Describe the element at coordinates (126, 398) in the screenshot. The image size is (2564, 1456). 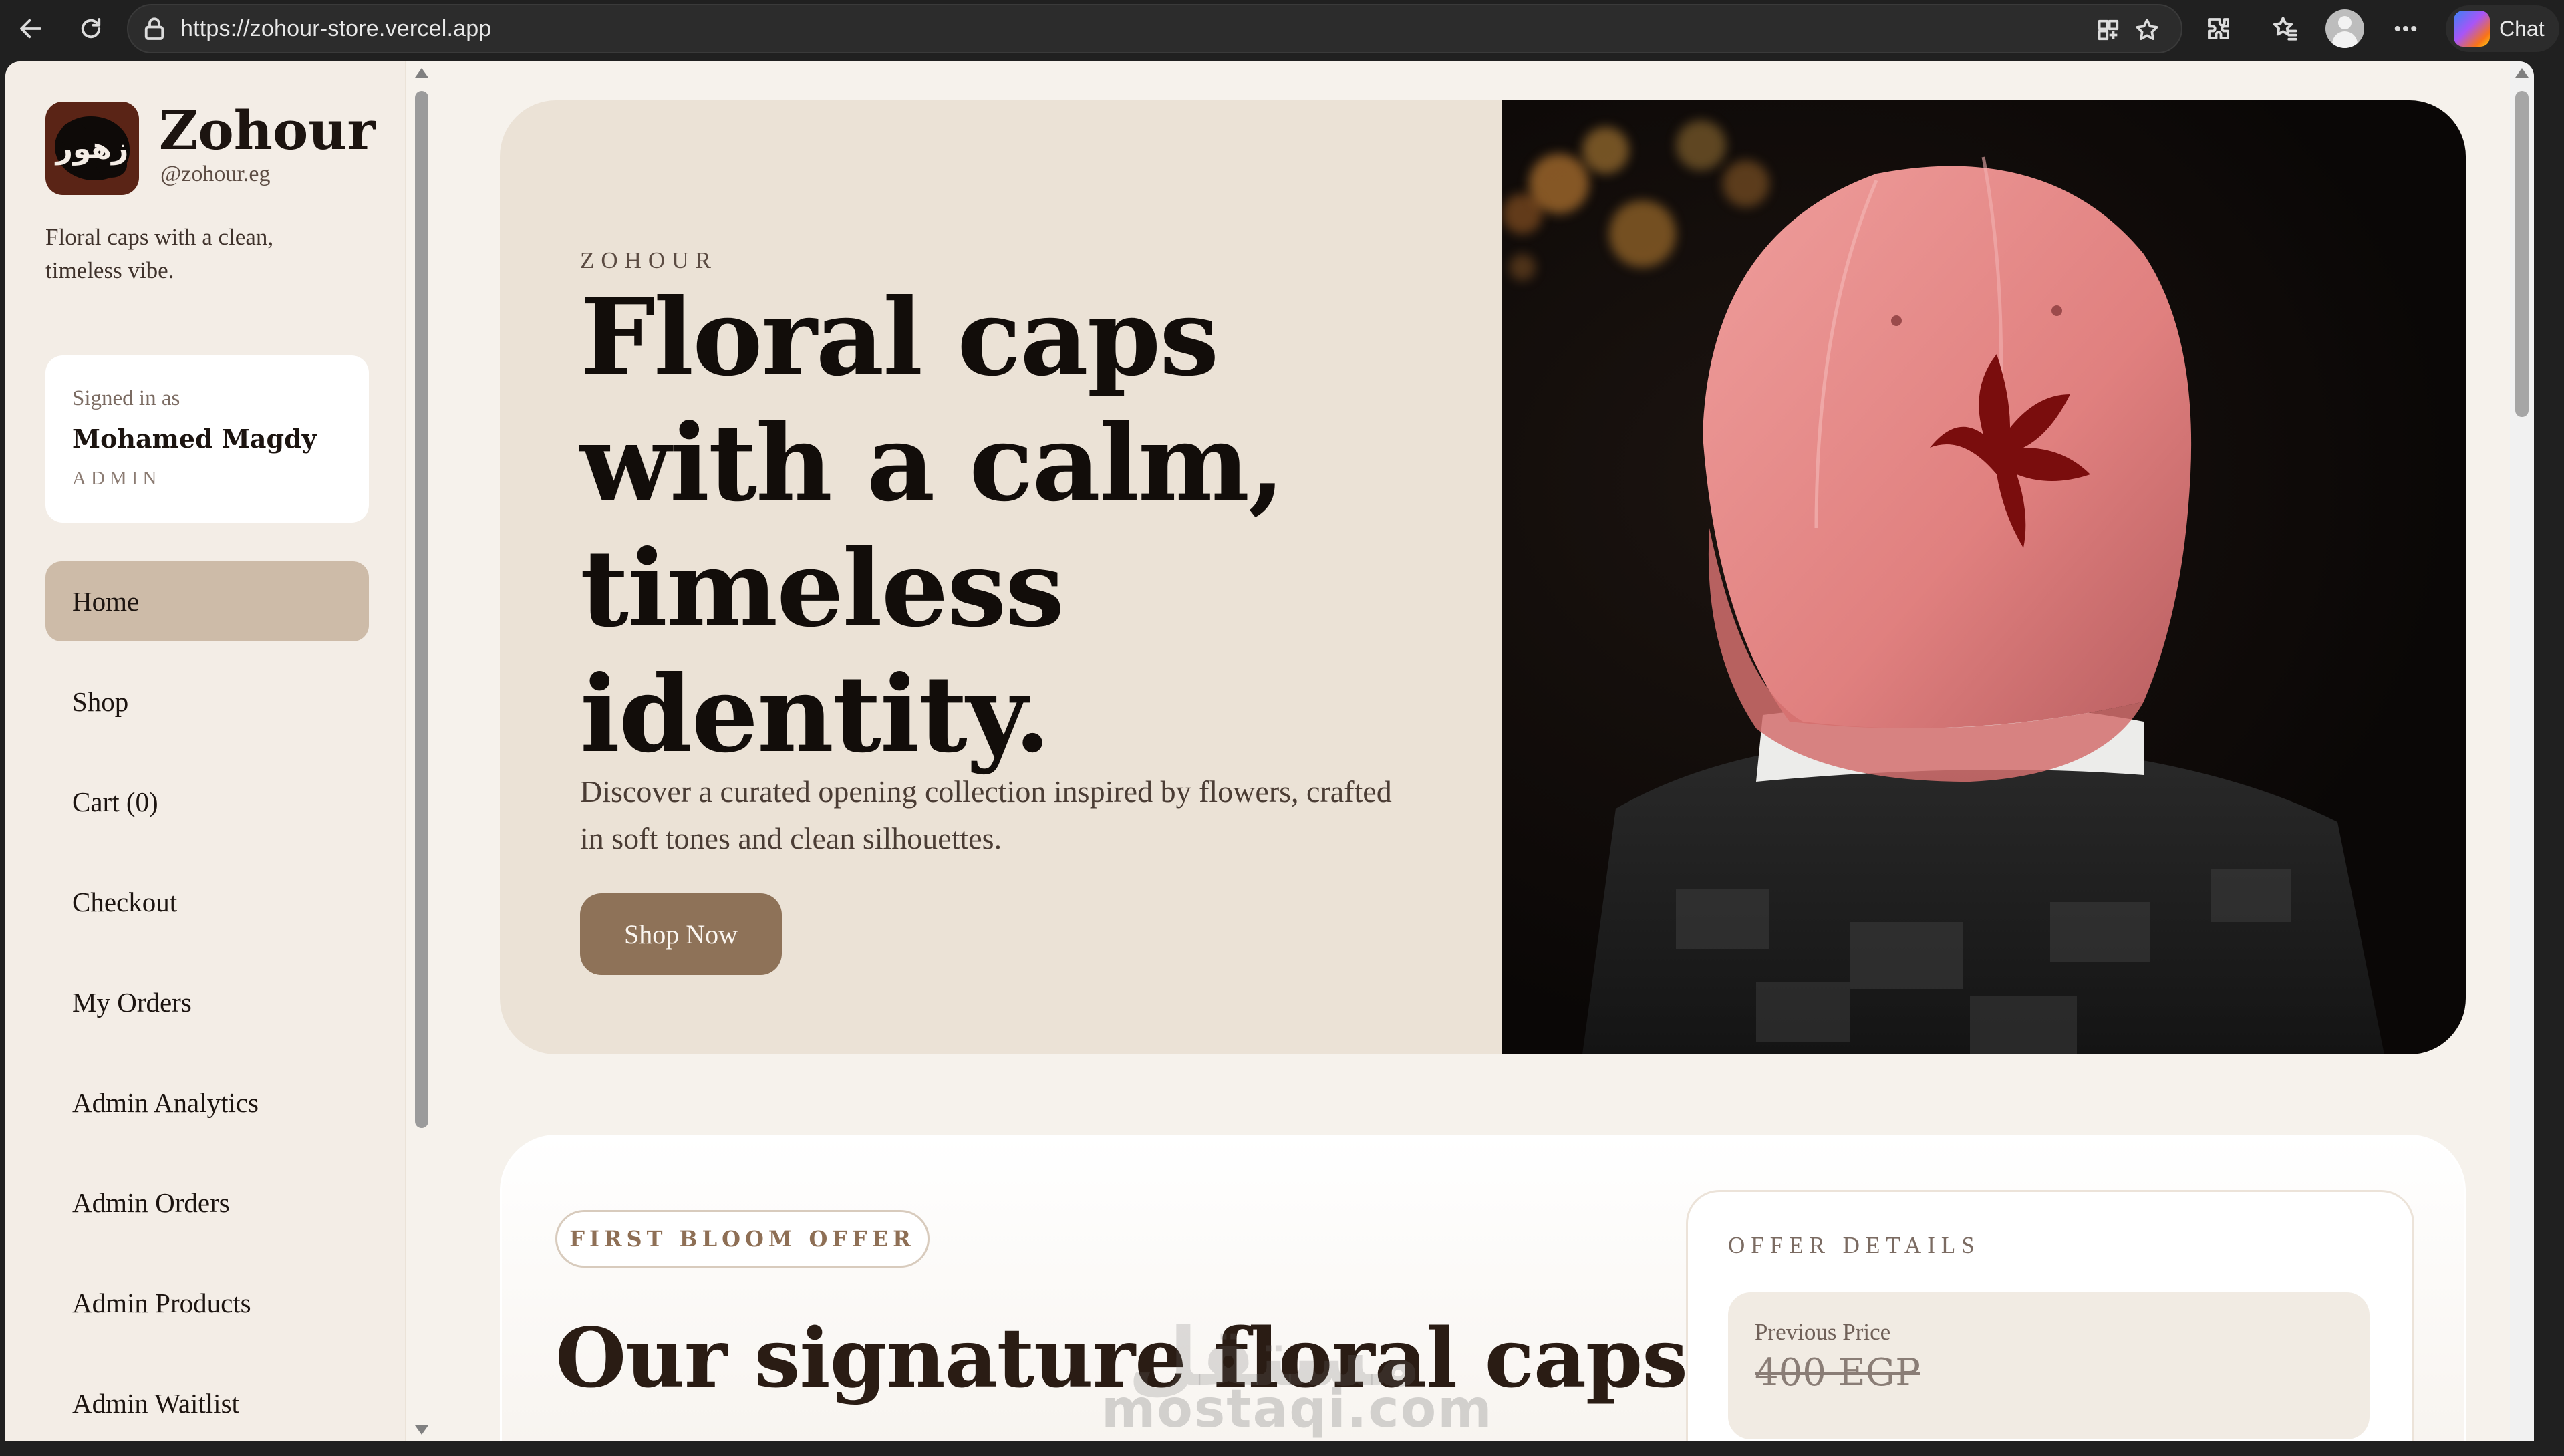
I see `signed-in-label: Signed in as` at that location.